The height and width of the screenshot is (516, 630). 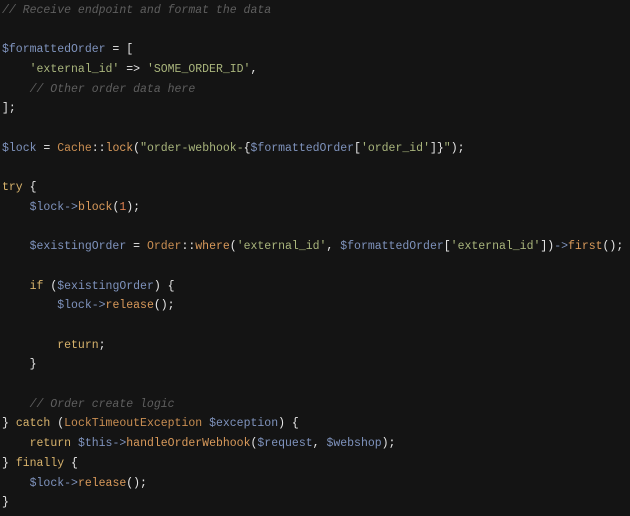 I want to click on code-token-punctuation: ;, so click(x=102, y=345).